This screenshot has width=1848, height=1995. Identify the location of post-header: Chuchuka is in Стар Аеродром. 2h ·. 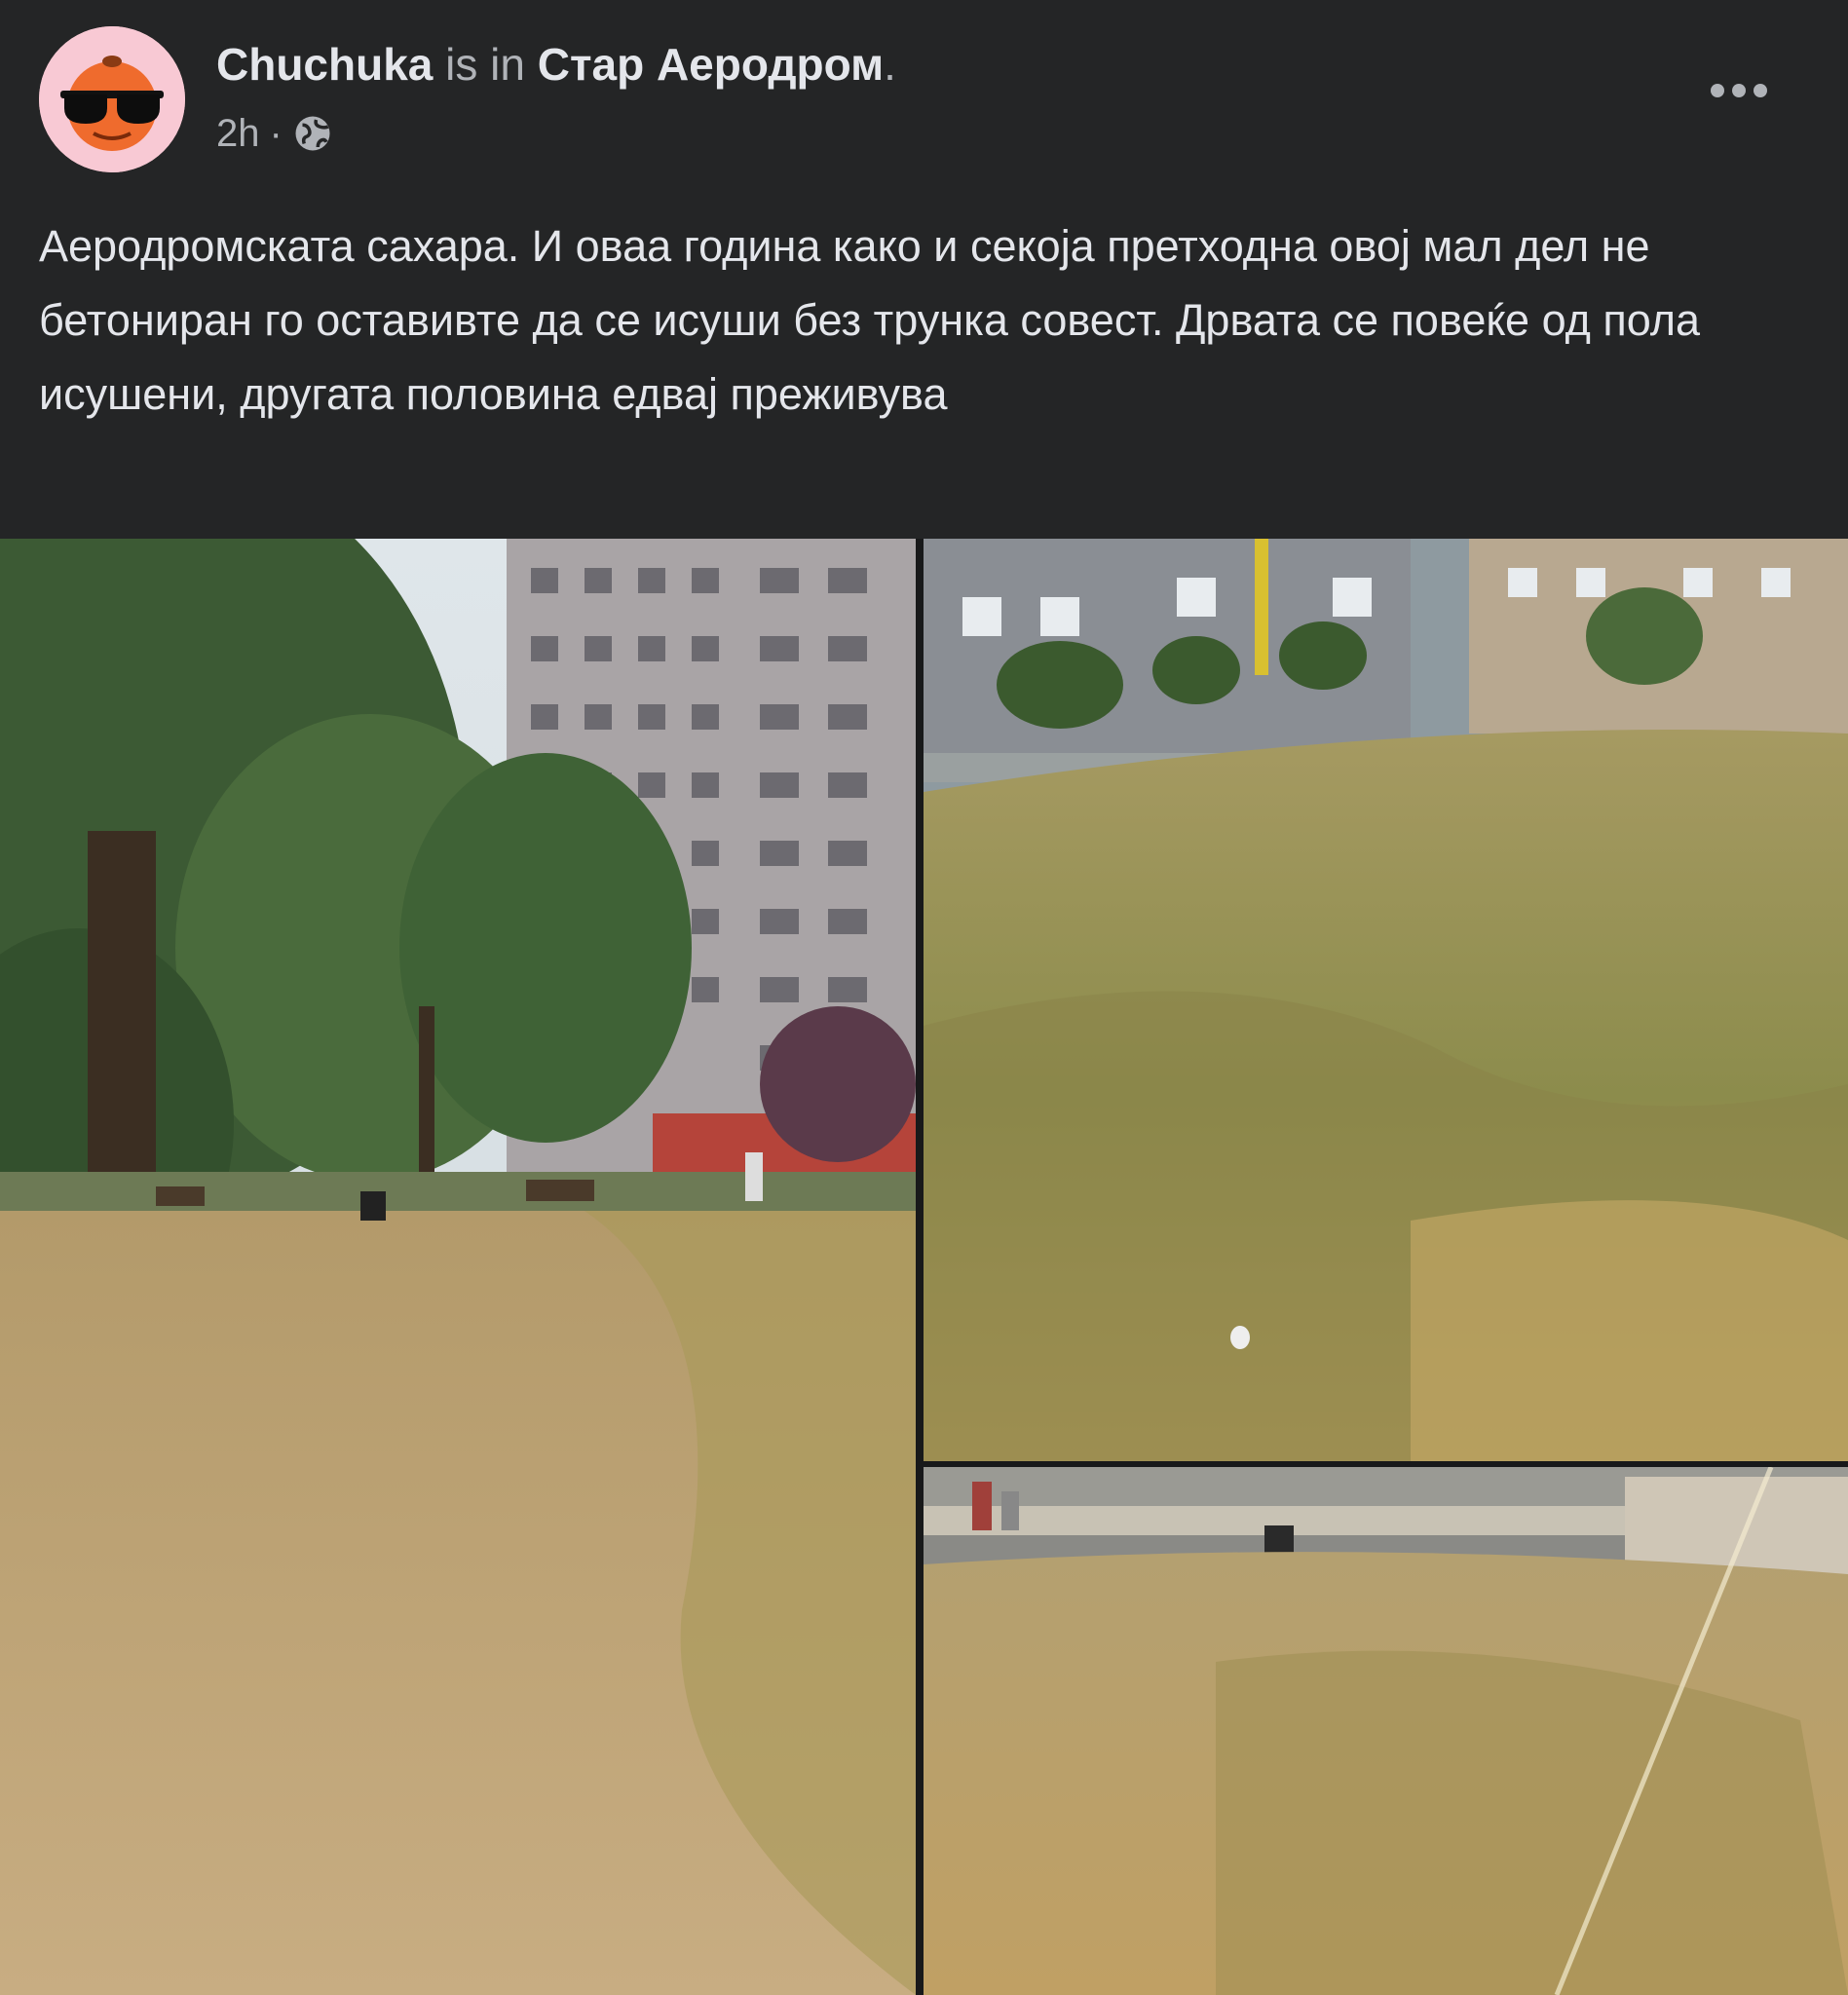
(924, 87).